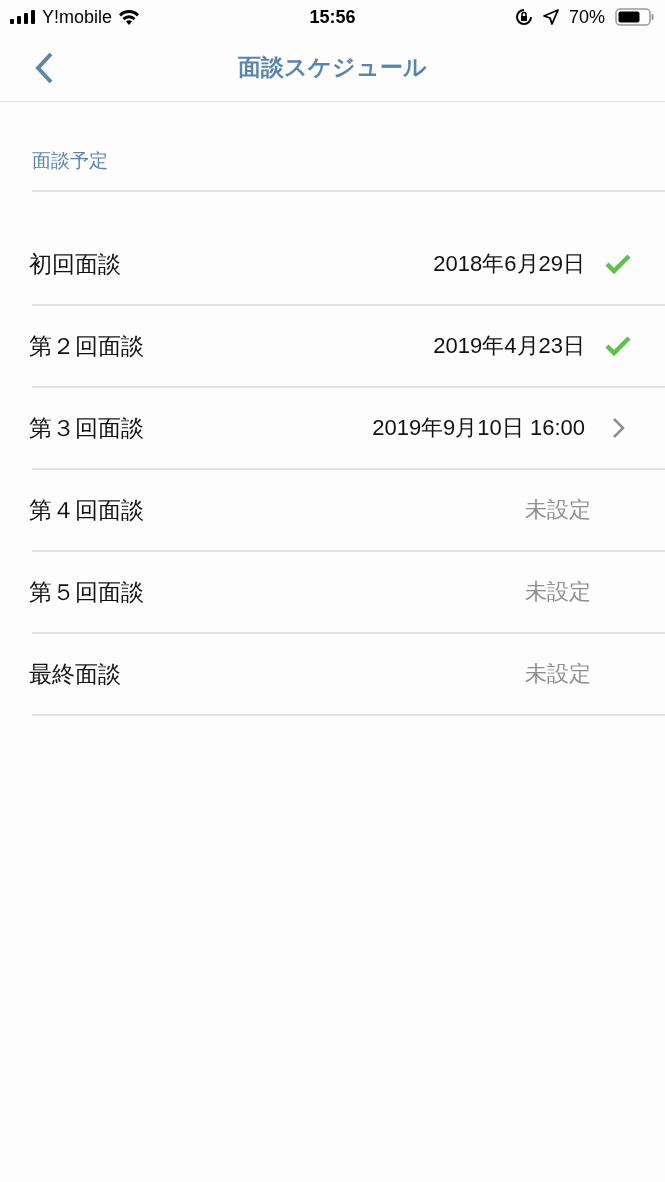 The width and height of the screenshot is (665, 1182). I want to click on wifi-icon, so click(129, 17).